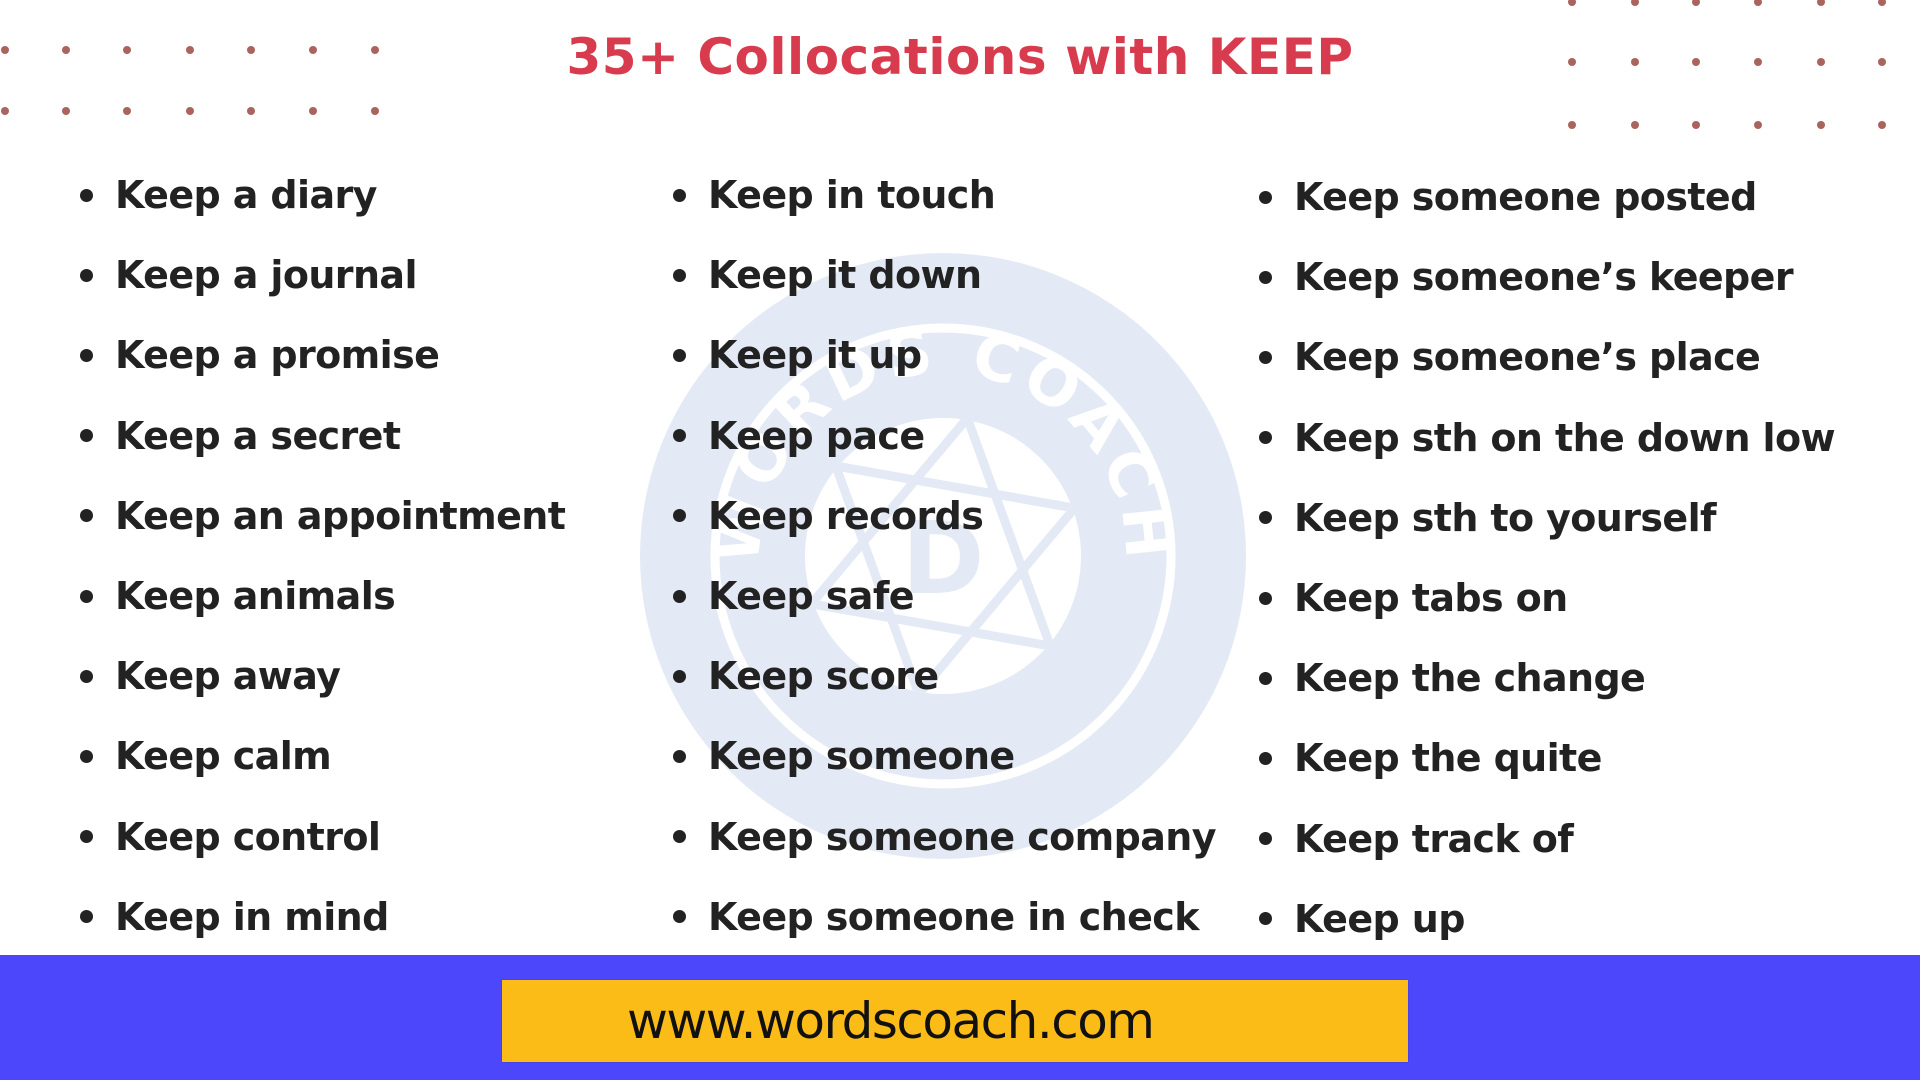  I want to click on list-item: Keep tabs on, so click(1413, 598).